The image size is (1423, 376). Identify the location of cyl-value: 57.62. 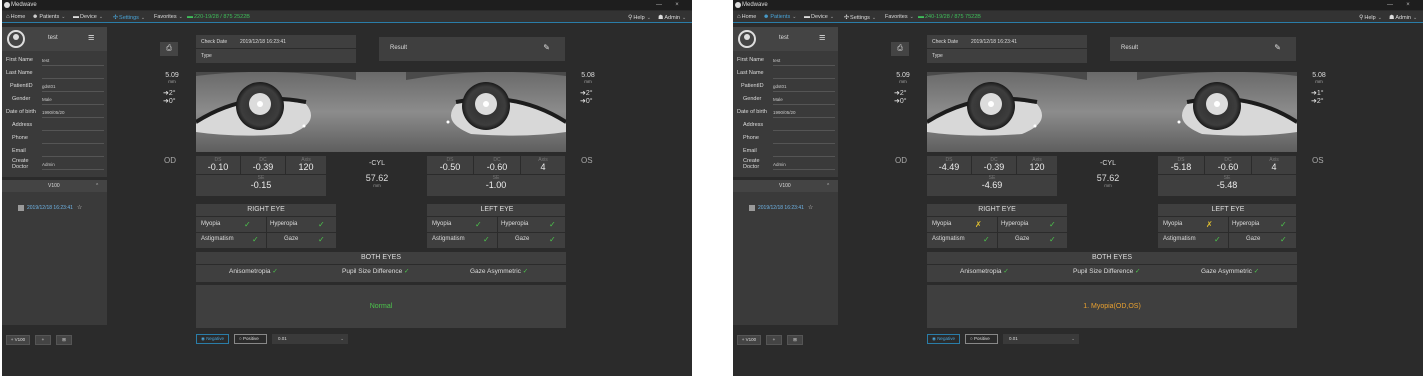
(1108, 178).